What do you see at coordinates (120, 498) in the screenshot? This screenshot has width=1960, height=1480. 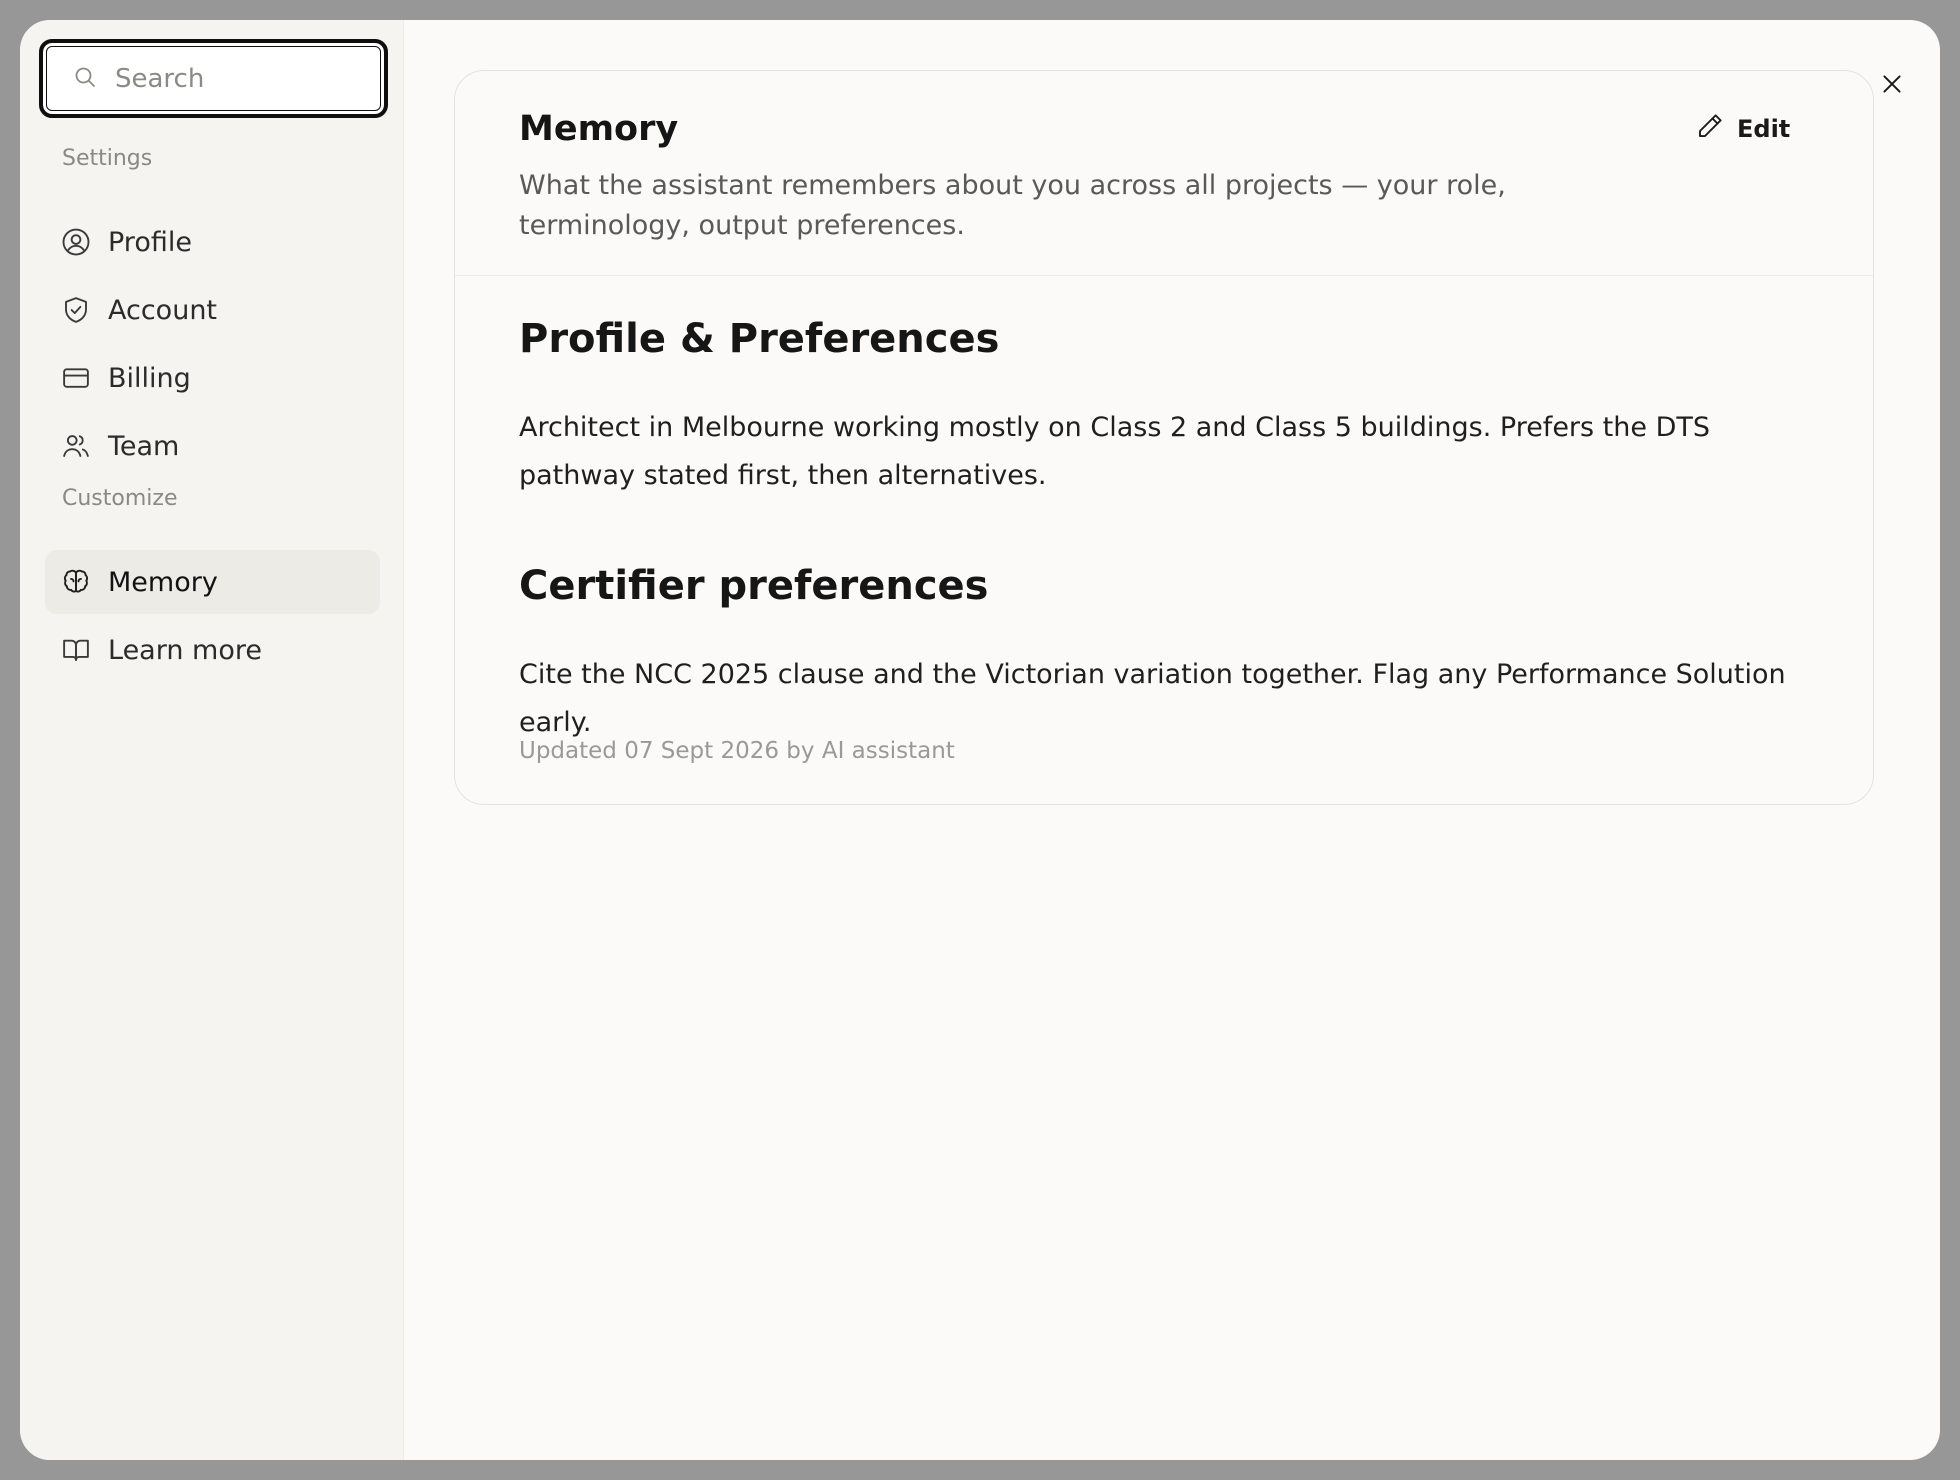 I see `customize-section-label: Customize` at bounding box center [120, 498].